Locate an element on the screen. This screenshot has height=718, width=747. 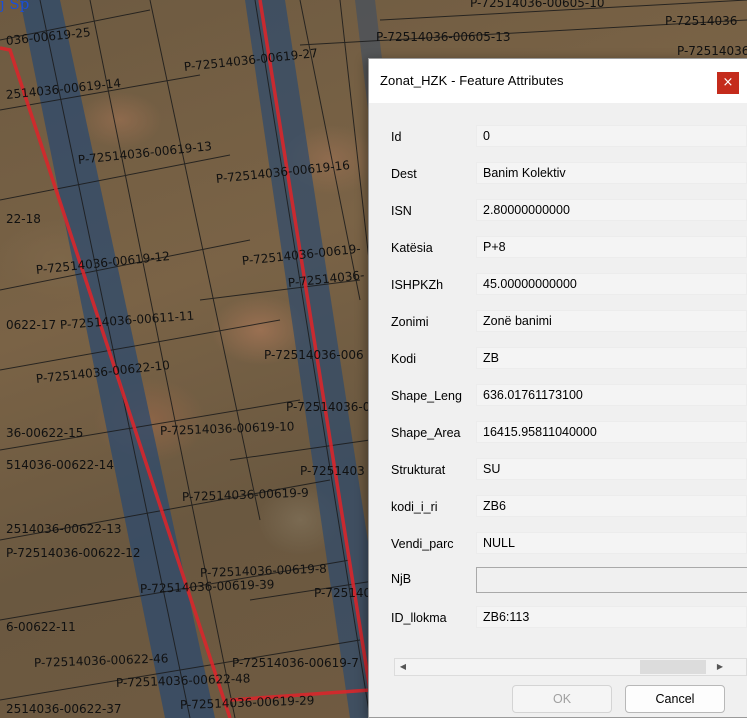
attribute-value: ZB is located at coordinates (611, 358).